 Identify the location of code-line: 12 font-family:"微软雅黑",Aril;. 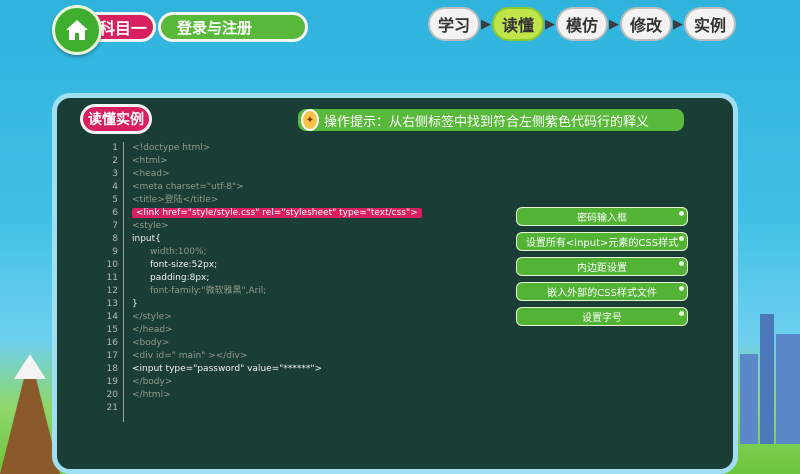
(263, 291).